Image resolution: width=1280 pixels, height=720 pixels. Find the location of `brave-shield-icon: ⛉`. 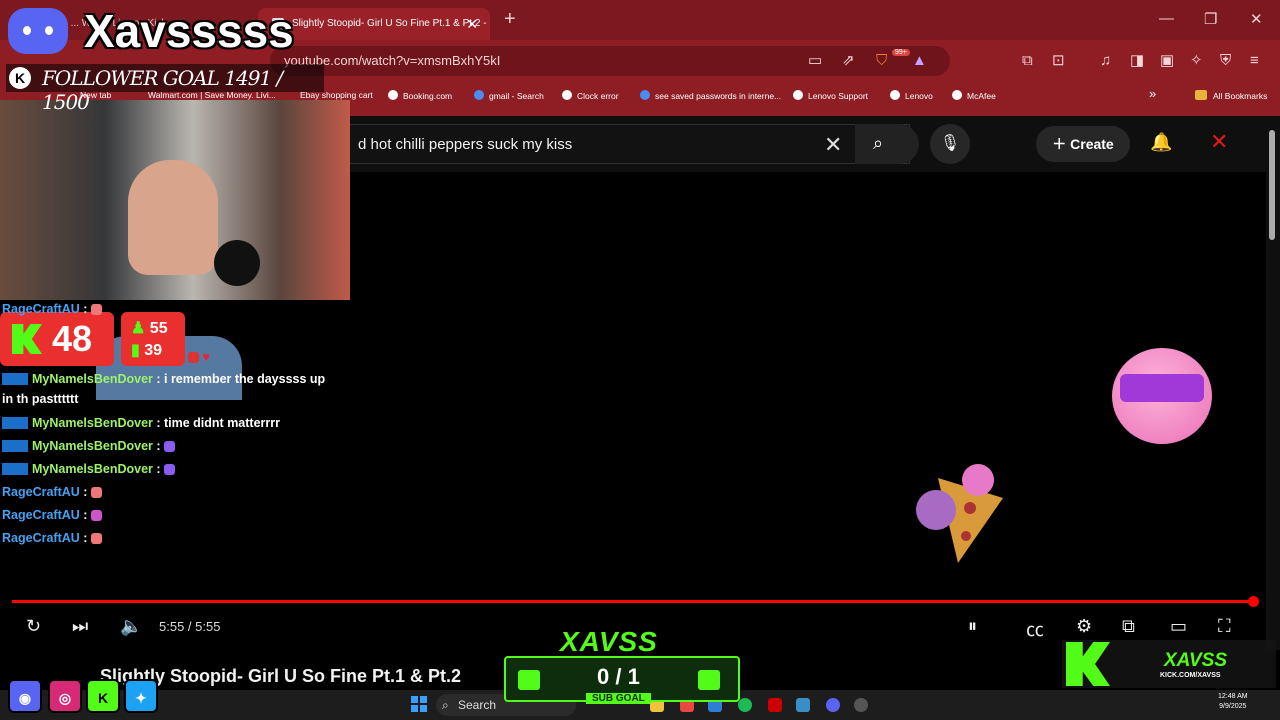

brave-shield-icon: ⛉ is located at coordinates (881, 61).